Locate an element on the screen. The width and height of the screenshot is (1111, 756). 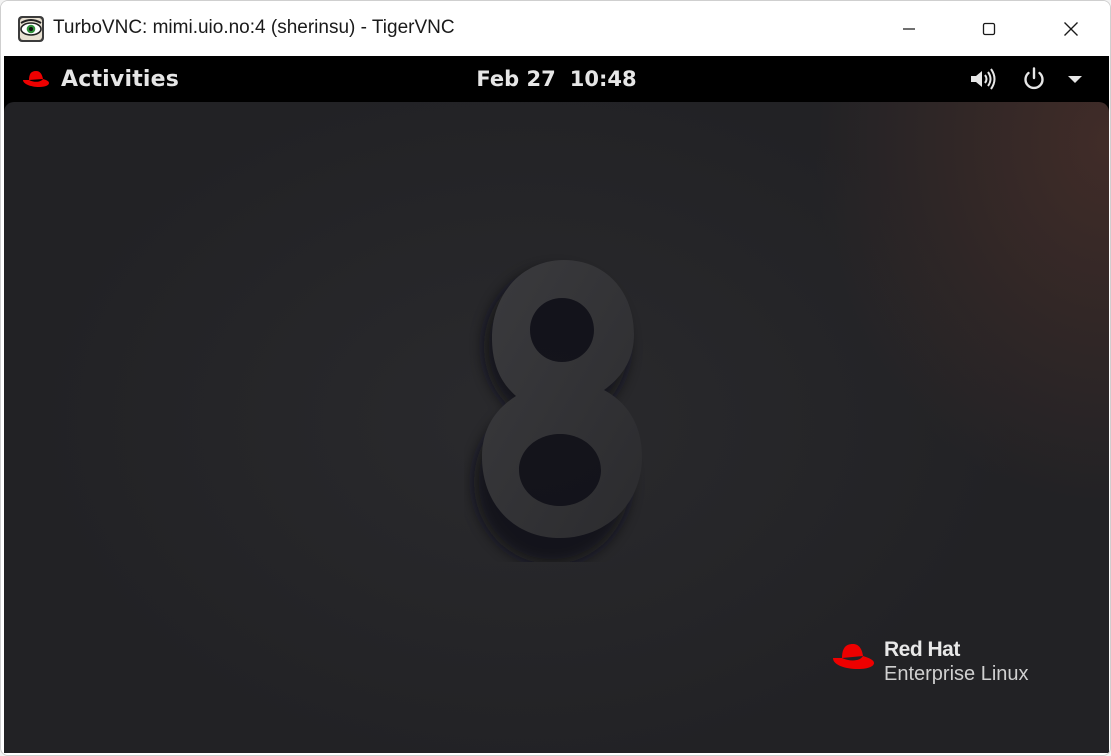
minimize-button is located at coordinates (909, 28).